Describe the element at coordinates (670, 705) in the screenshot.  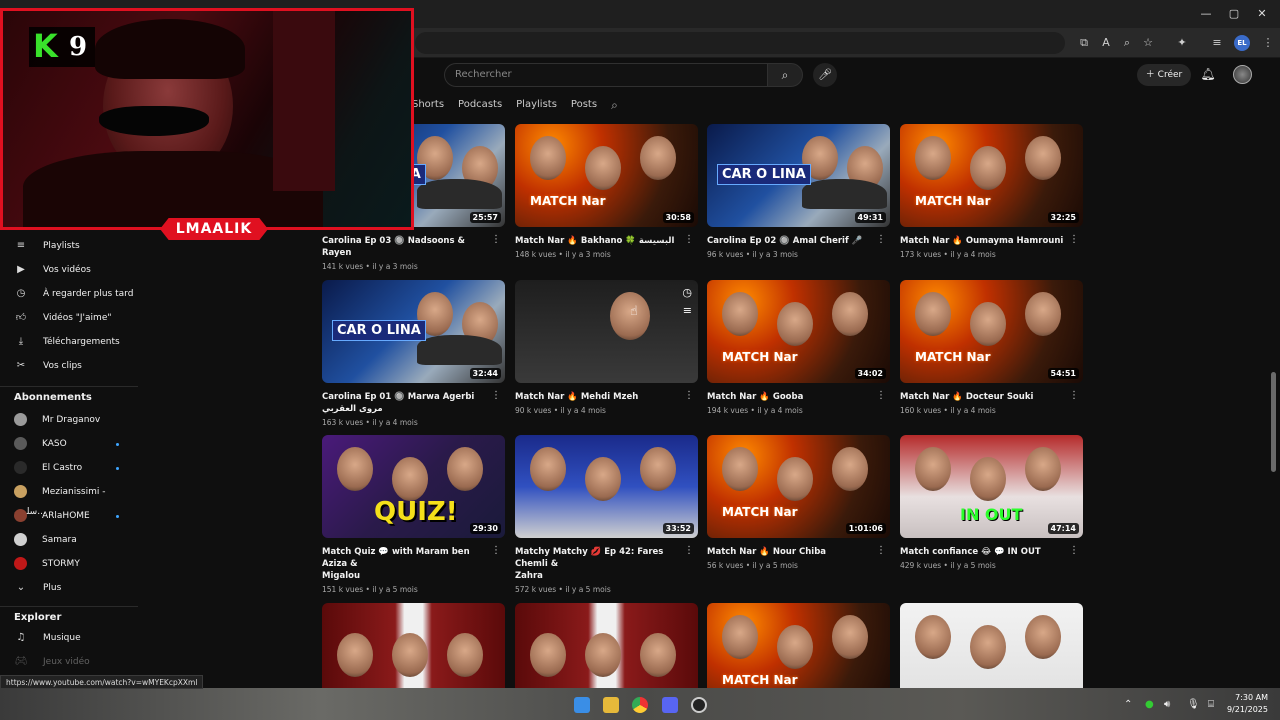
I see `discord-icon` at that location.